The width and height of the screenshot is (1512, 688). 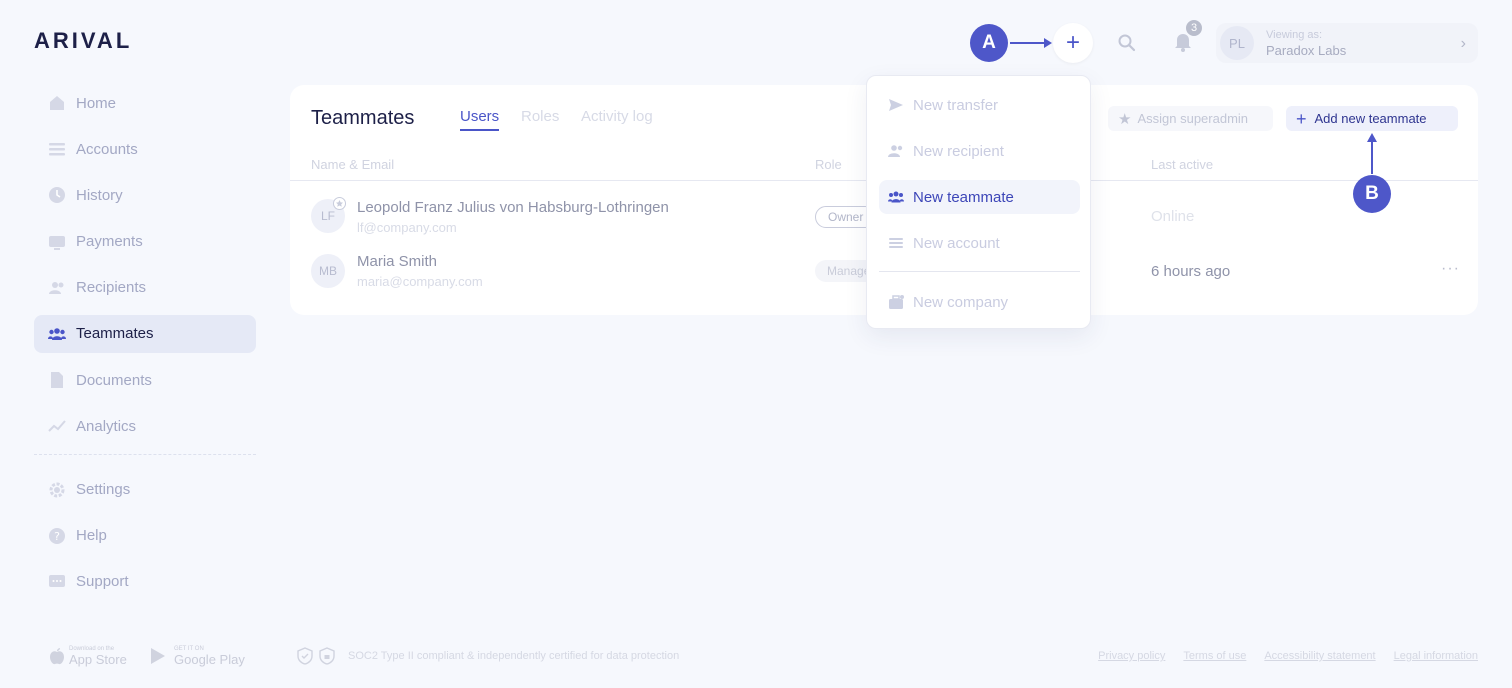 I want to click on google-play-icon, so click(x=158, y=656).